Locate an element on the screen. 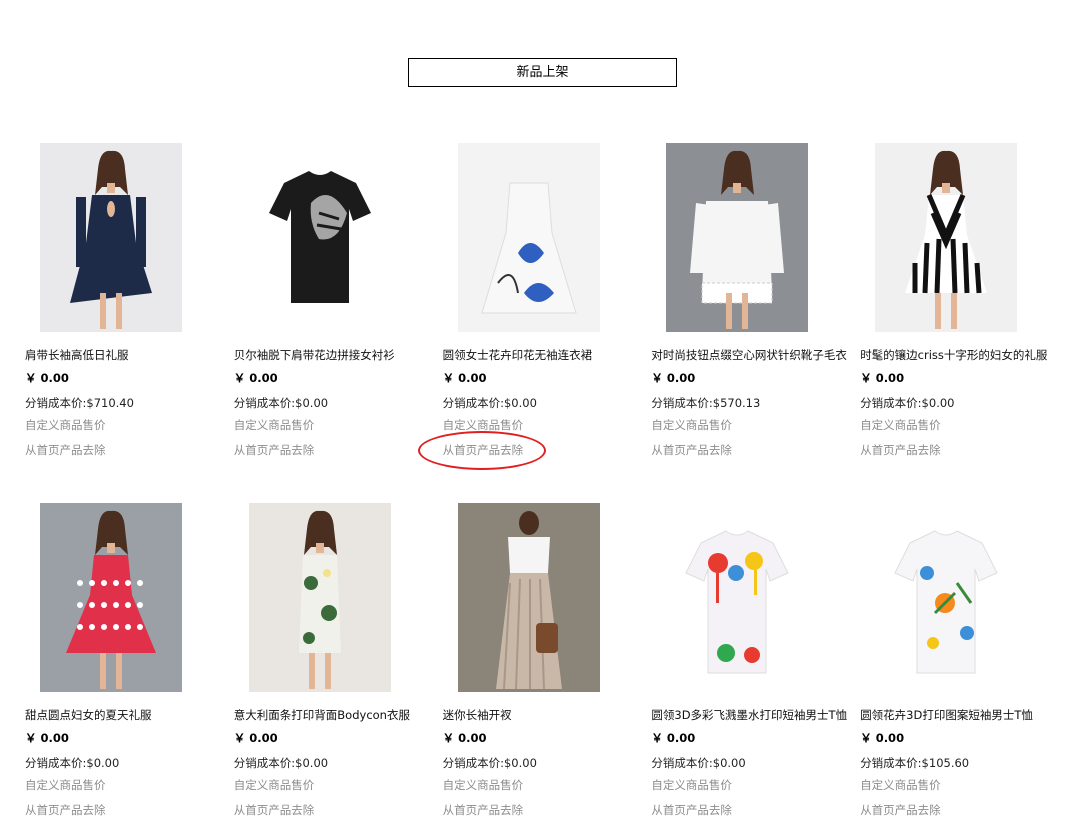 The width and height of the screenshot is (1089, 831). floral-bodycon-image is located at coordinates (319, 597).